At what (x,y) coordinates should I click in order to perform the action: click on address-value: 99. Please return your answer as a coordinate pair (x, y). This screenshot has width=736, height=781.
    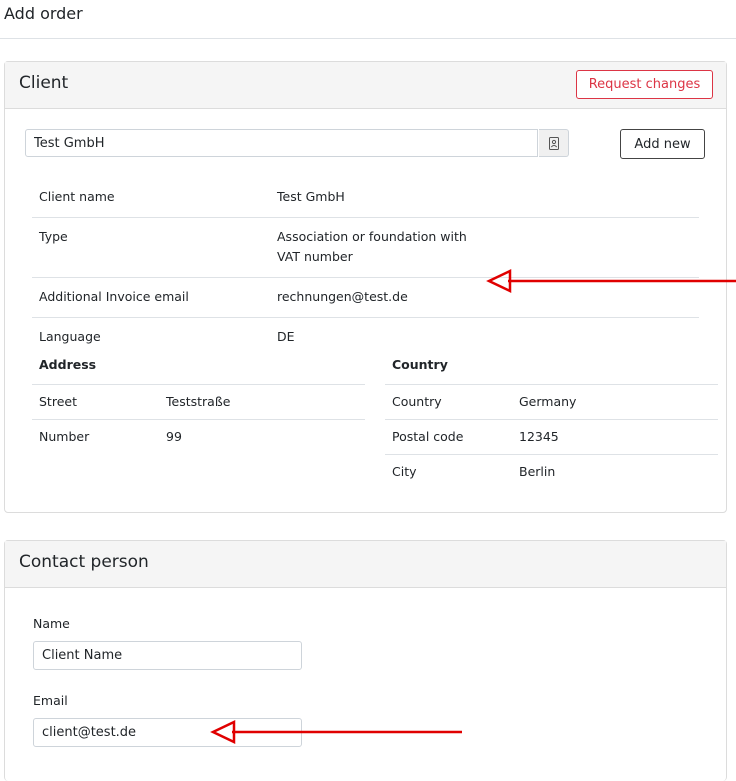
    Looking at the image, I should click on (174, 436).